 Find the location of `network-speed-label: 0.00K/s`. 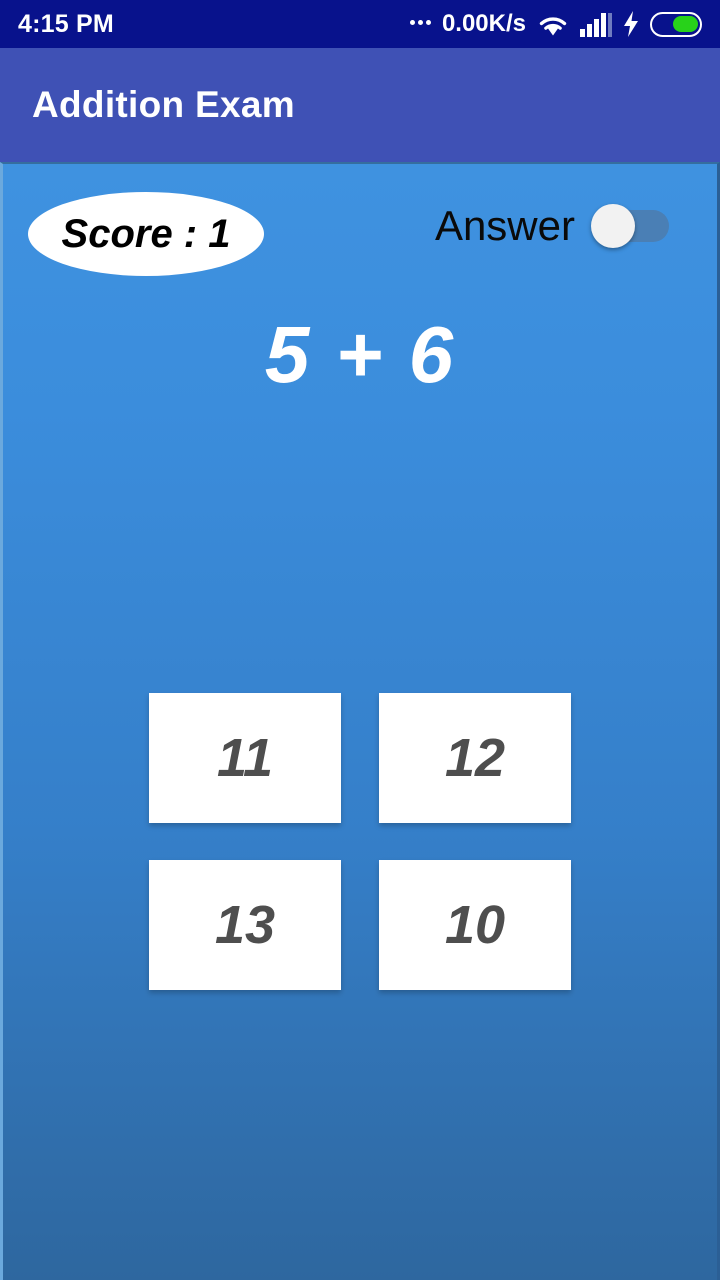

network-speed-label: 0.00K/s is located at coordinates (483, 23).